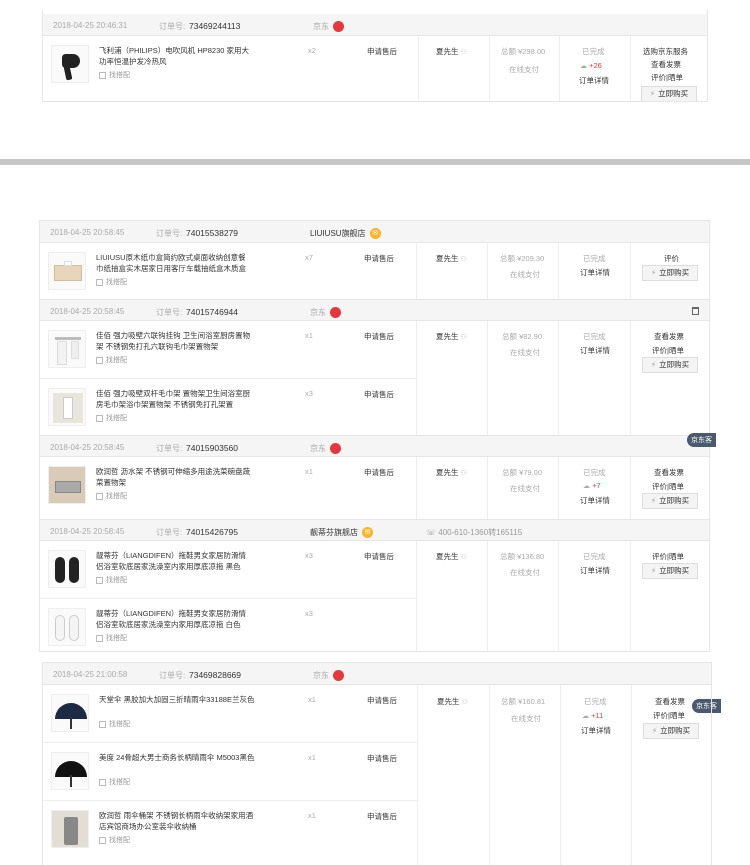  I want to click on delete-icon, so click(695, 311).